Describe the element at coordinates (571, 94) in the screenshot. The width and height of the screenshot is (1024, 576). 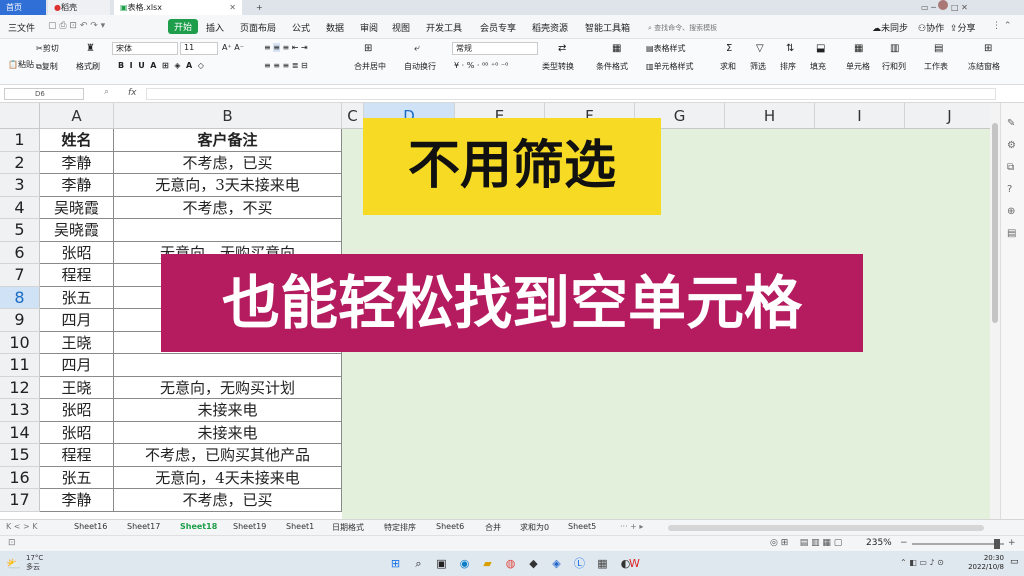
I see `formula-input` at that location.